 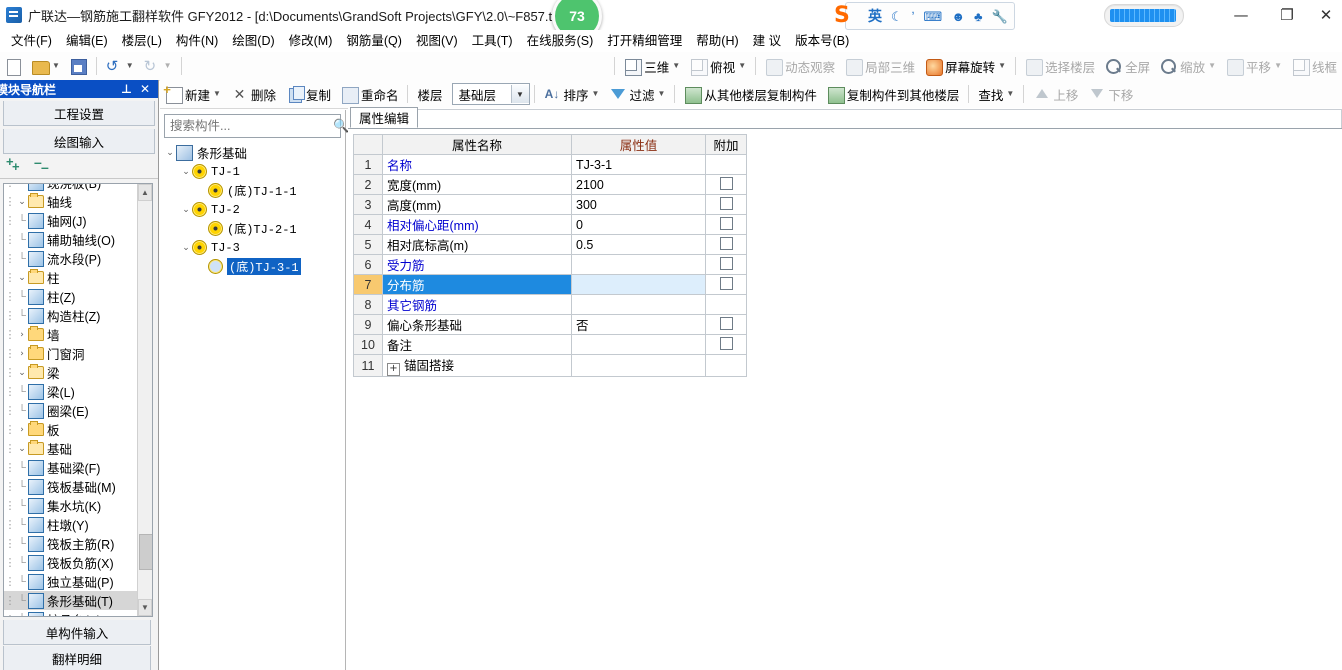 What do you see at coordinates (644, 41) in the screenshot?
I see `menu-item: 打开精细管理` at bounding box center [644, 41].